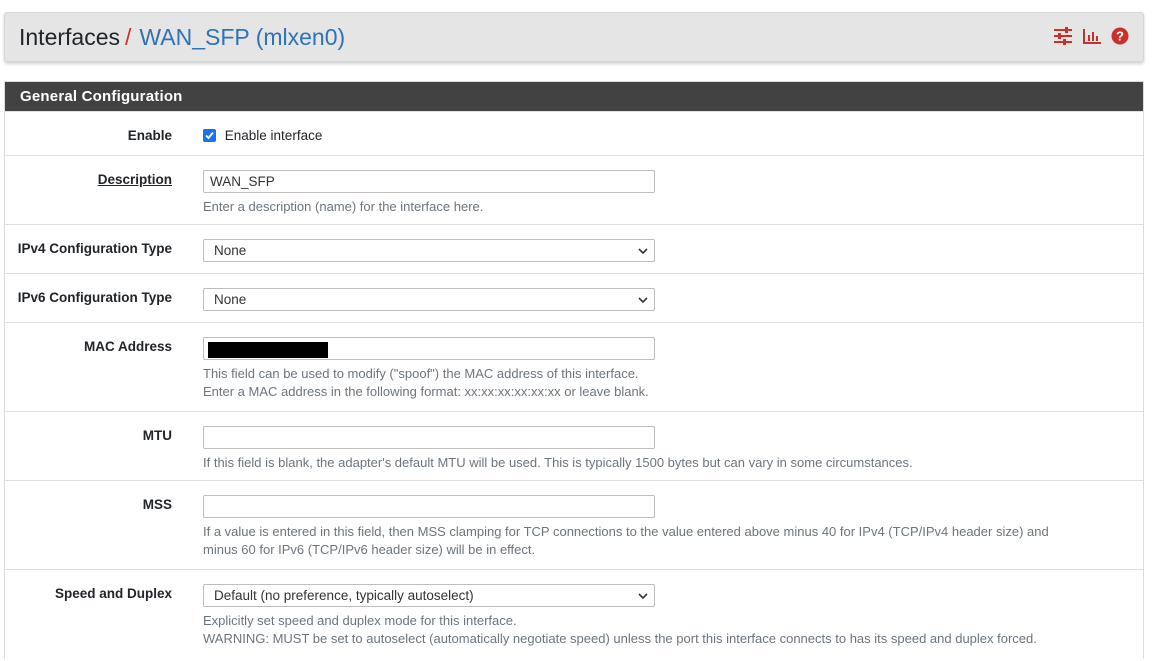 The height and width of the screenshot is (661, 1154). Describe the element at coordinates (429, 181) in the screenshot. I see `description-input: WAN_SFP` at that location.